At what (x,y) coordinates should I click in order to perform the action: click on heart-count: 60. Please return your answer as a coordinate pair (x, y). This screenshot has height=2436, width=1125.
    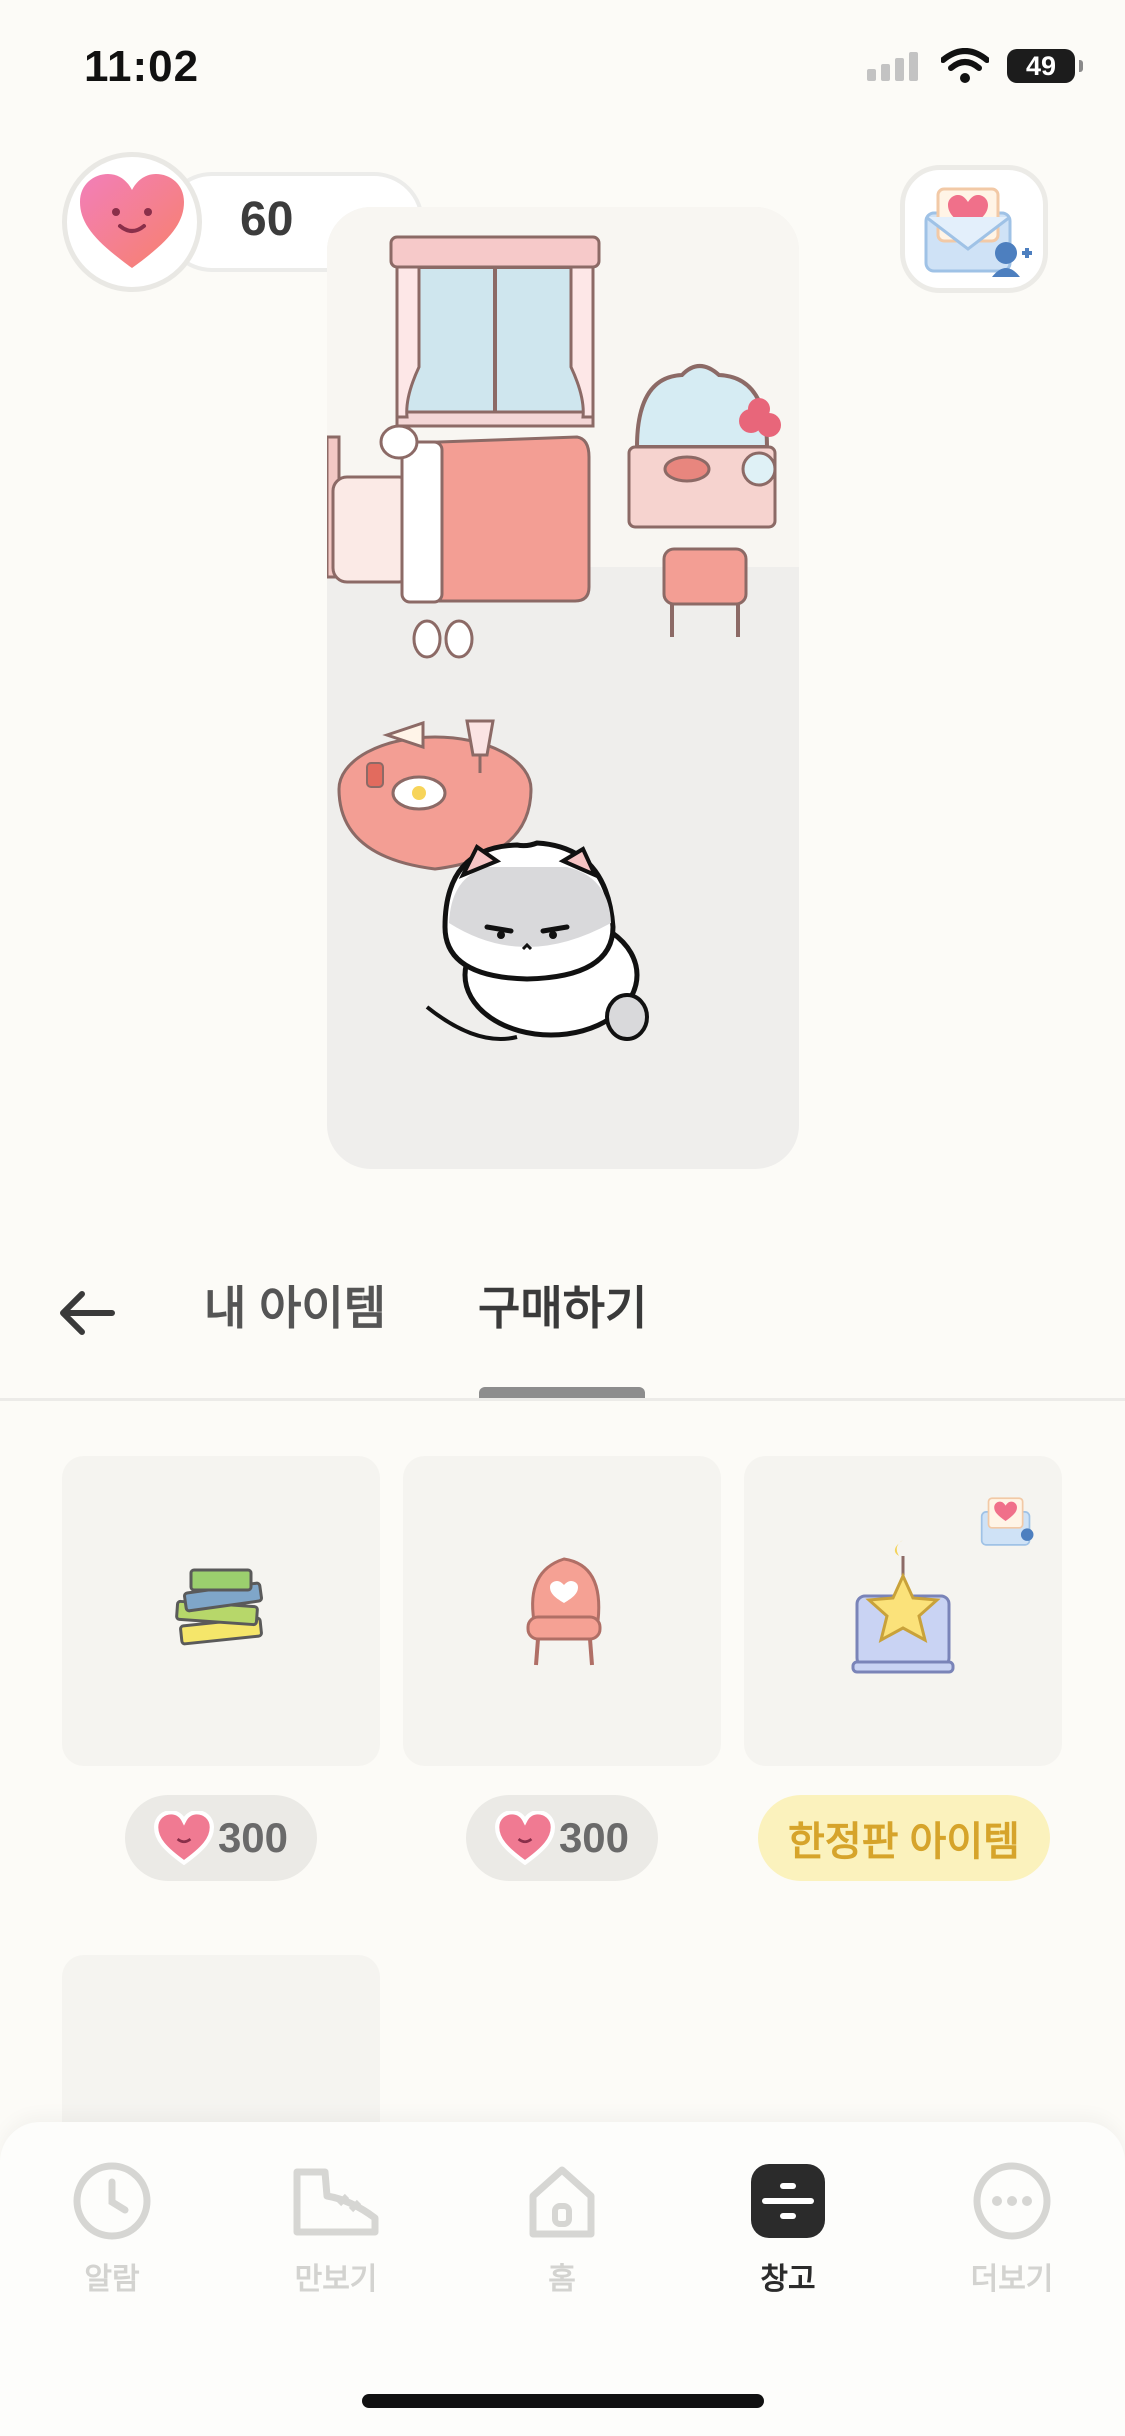
    Looking at the image, I should click on (267, 219).